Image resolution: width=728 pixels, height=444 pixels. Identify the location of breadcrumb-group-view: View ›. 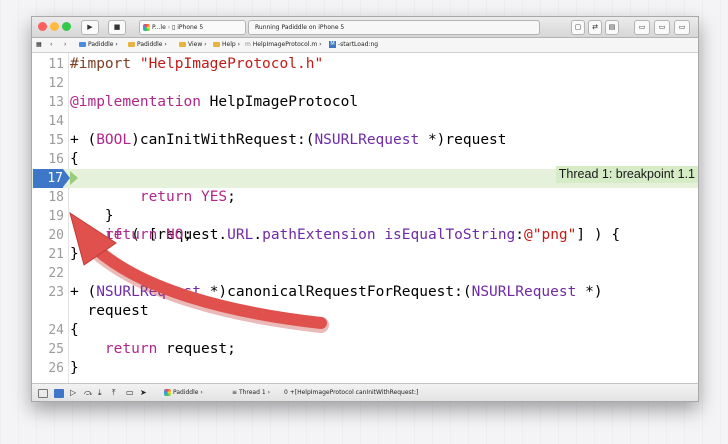
(193, 45).